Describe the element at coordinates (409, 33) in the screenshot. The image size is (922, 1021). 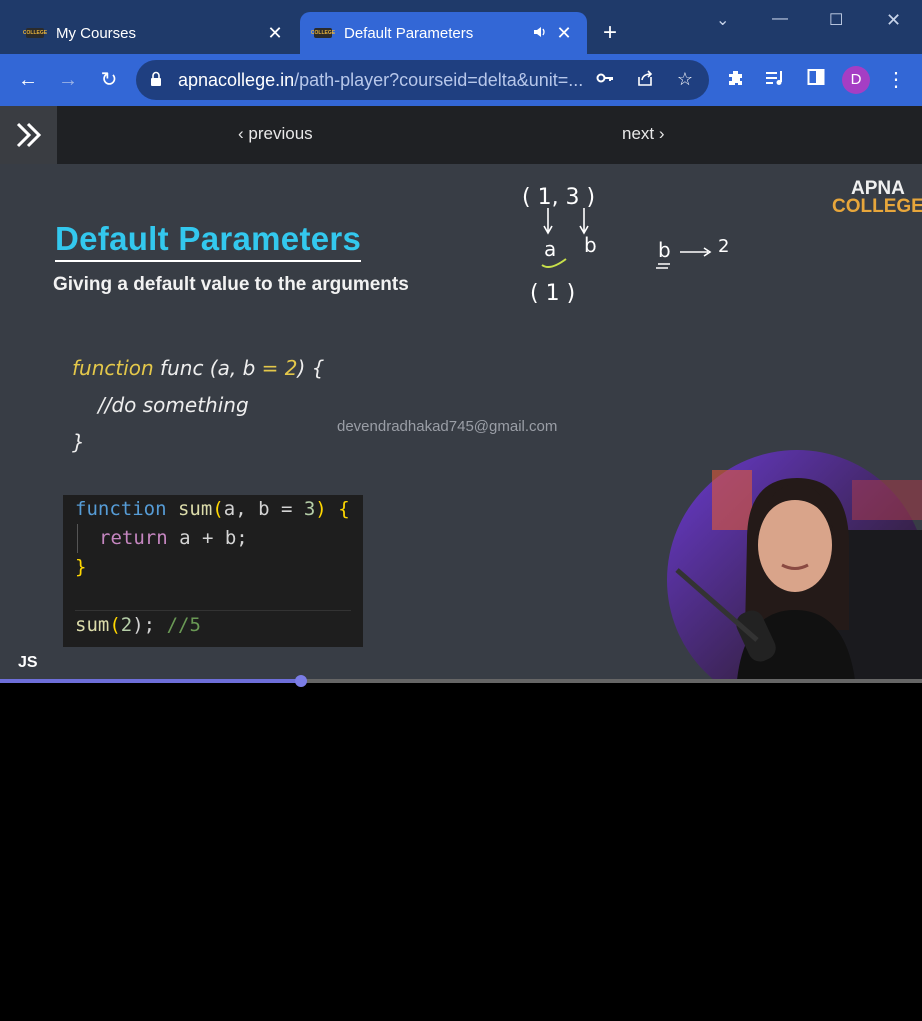
I see `tab-title: Default Parameters` at that location.